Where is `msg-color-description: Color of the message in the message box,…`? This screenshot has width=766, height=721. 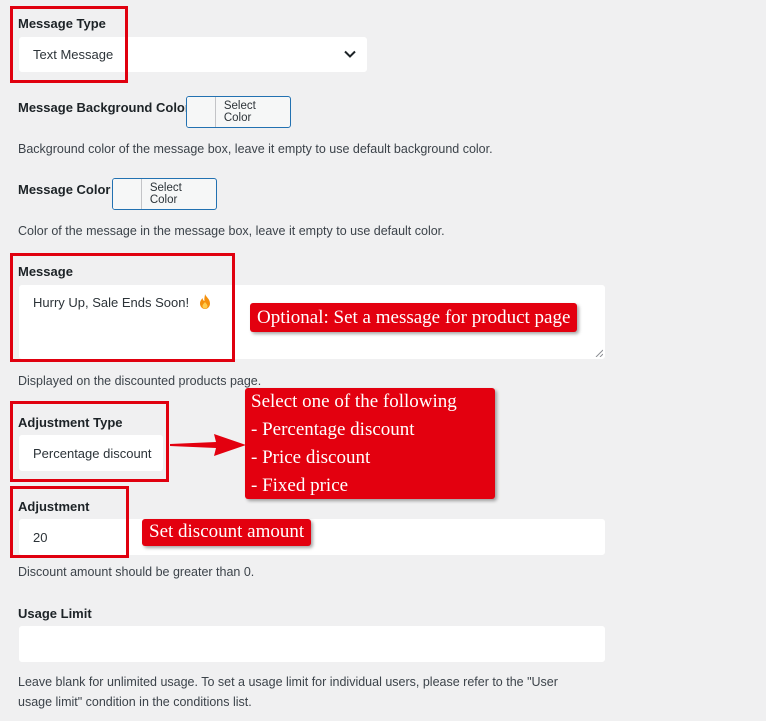 msg-color-description: Color of the message in the message box,… is located at coordinates (231, 231).